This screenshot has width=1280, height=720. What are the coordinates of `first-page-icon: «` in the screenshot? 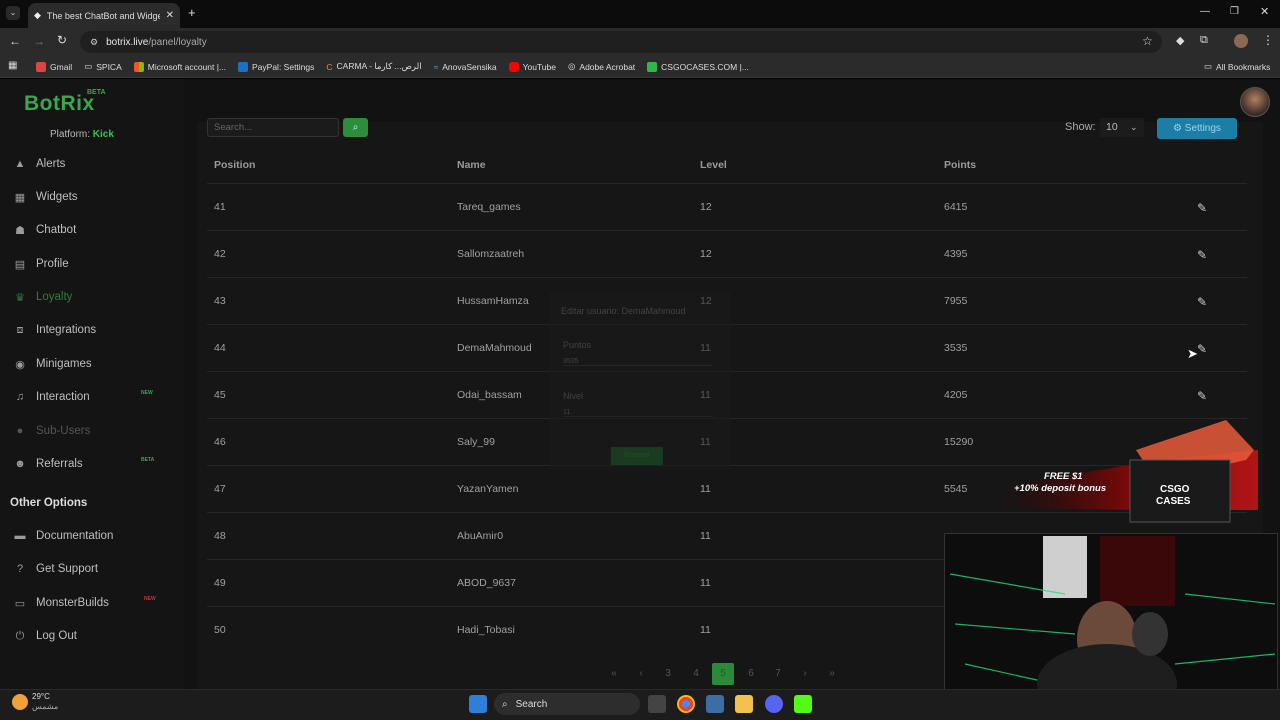 It's located at (614, 674).